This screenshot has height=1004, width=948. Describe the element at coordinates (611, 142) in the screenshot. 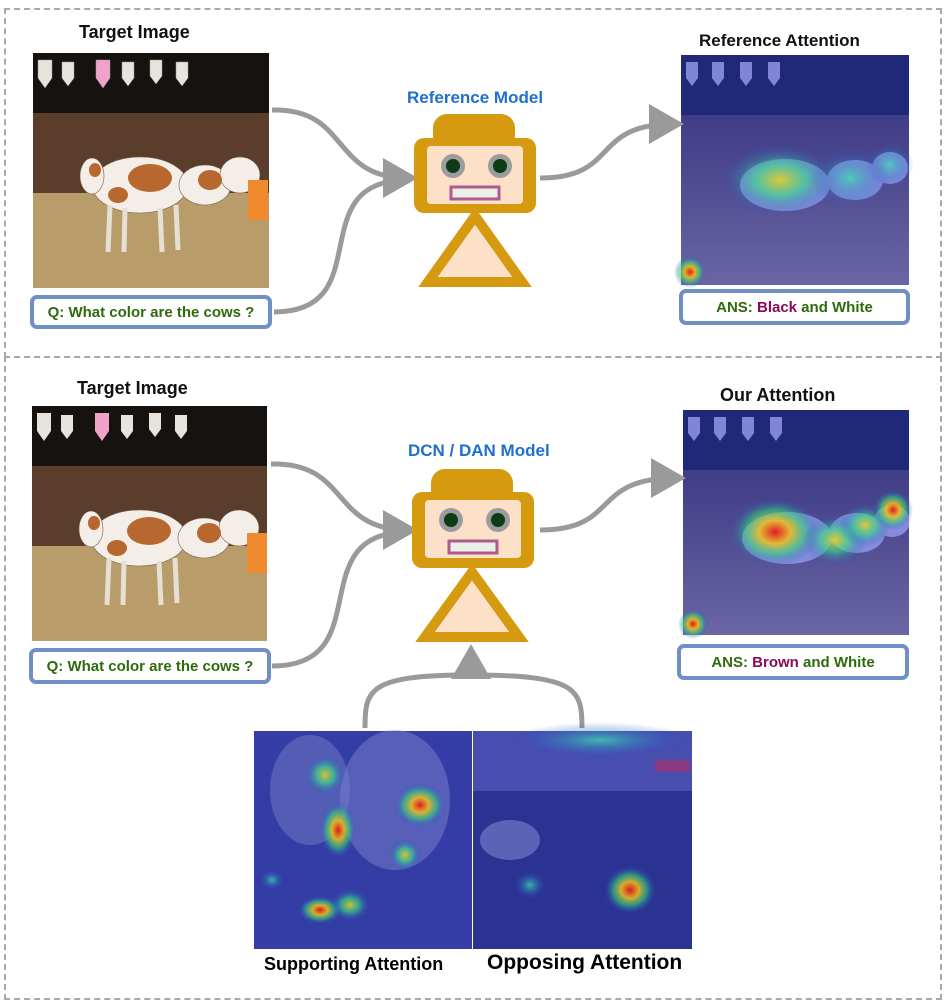

I see `arrow-reference-model-to-attention` at that location.